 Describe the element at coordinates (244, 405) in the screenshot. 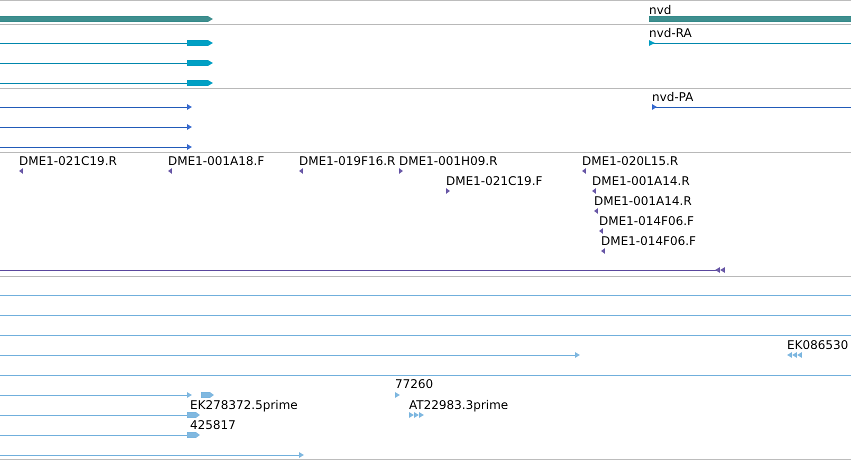

I see `est-label: EK278372.5prime` at that location.